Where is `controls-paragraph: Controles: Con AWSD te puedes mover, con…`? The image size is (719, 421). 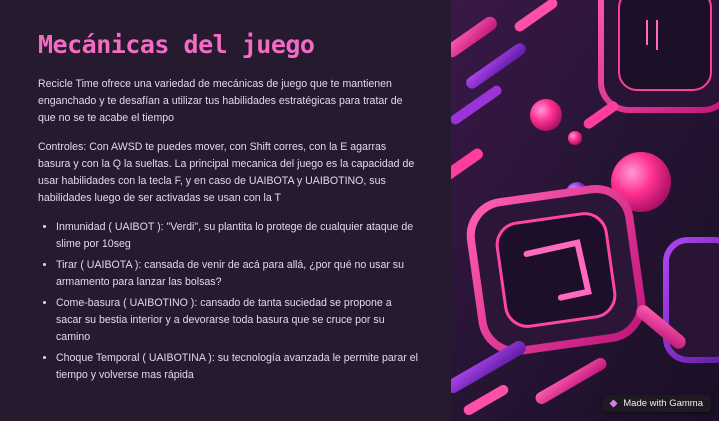
controls-paragraph: Controles: Con AWSD te puedes mover, con… is located at coordinates (226, 172).